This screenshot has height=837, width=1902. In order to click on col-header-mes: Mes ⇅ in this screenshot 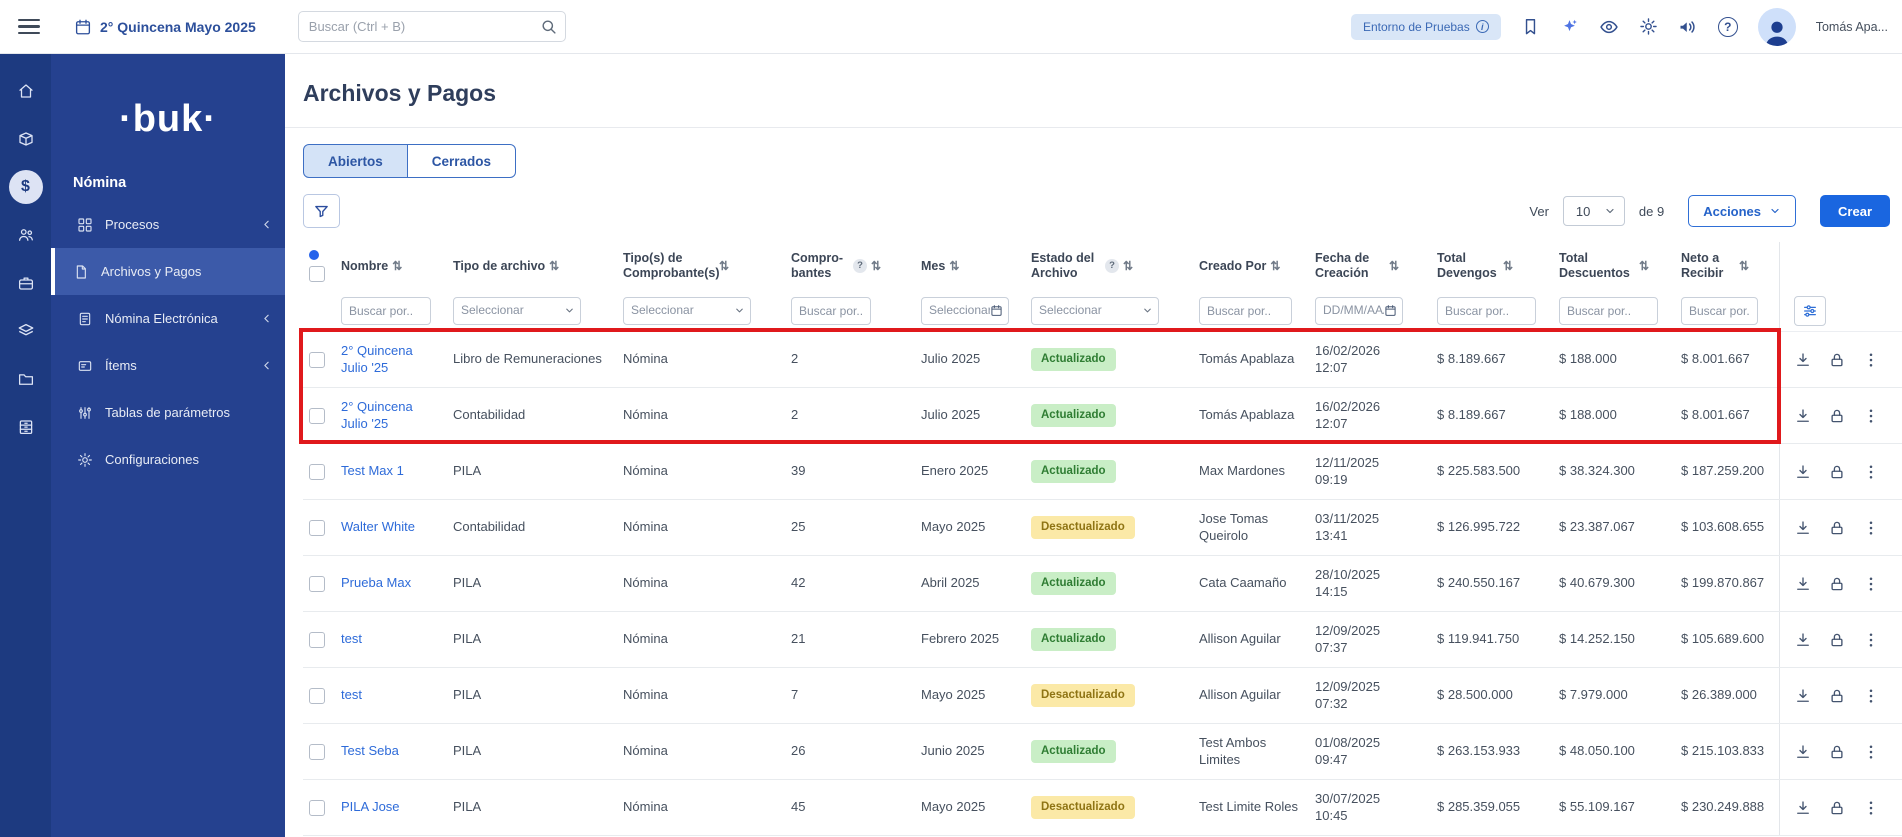, I will do `click(976, 266)`.